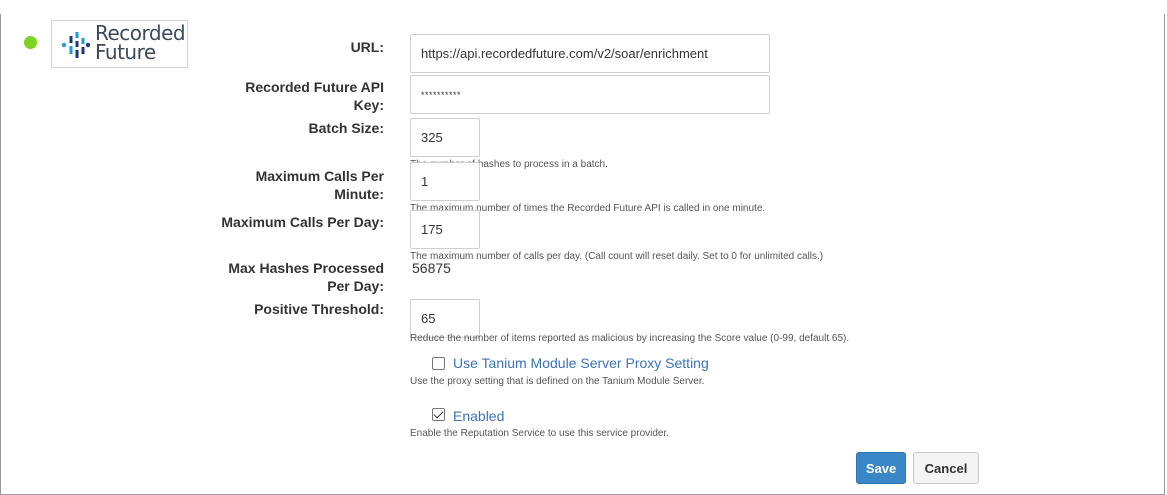 The height and width of the screenshot is (495, 1167). I want to click on max-hashes-per-day-label: Max Hashes Processed Per Day:, so click(306, 277).